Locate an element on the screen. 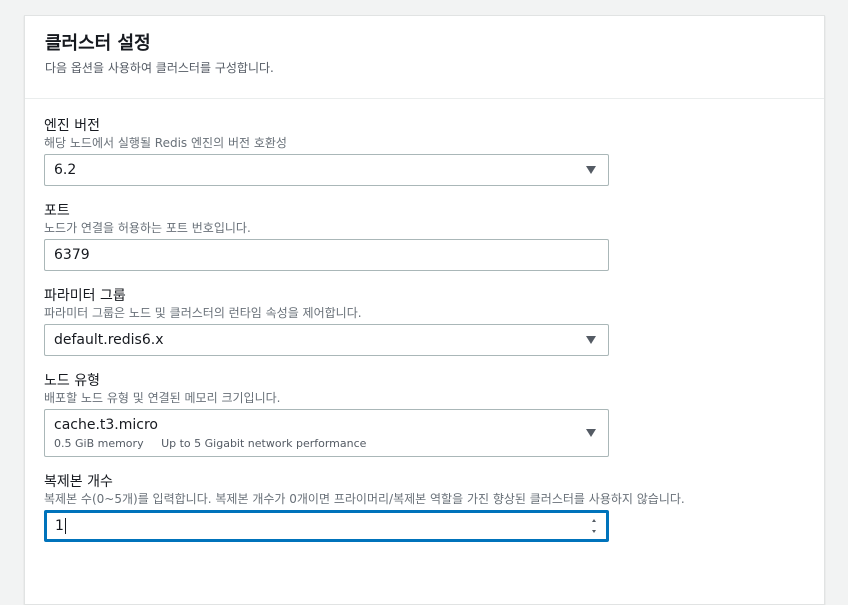 This screenshot has height=605, width=848. node-type-label: 노드 유형 is located at coordinates (72, 381).